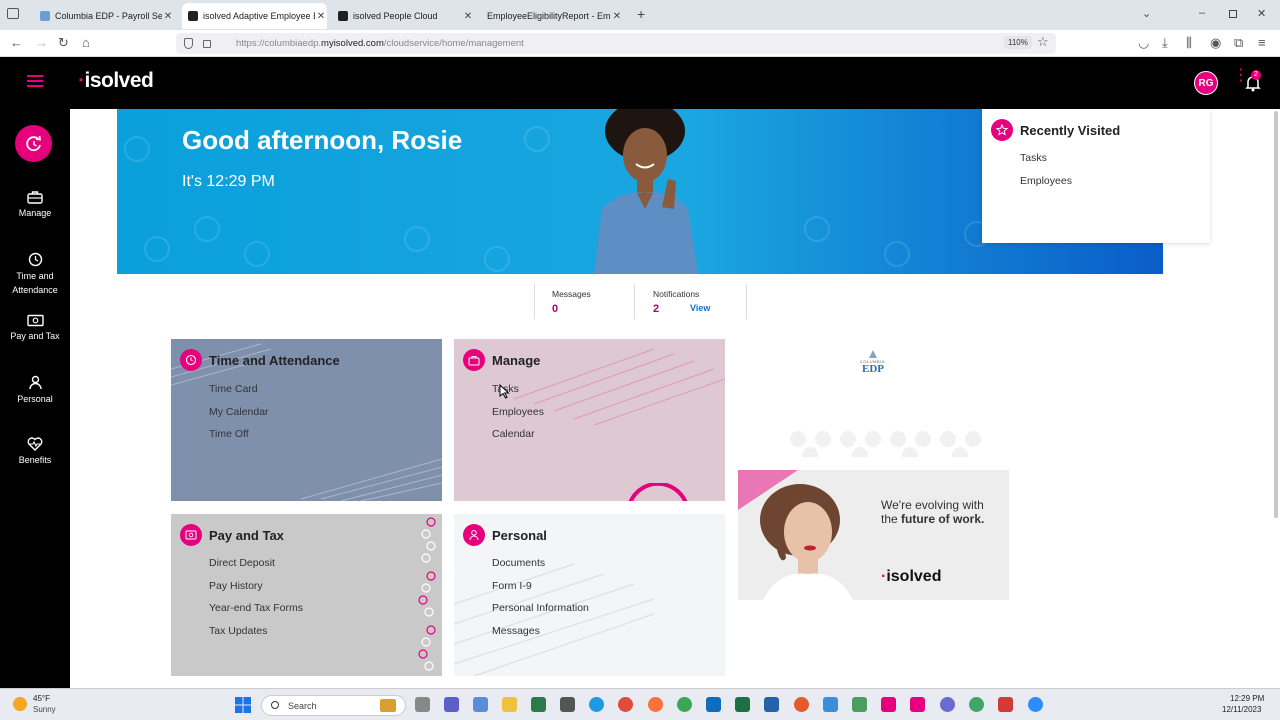 This screenshot has width=1280, height=720. What do you see at coordinates (596, 704) in the screenshot?
I see `edge-icon` at bounding box center [596, 704].